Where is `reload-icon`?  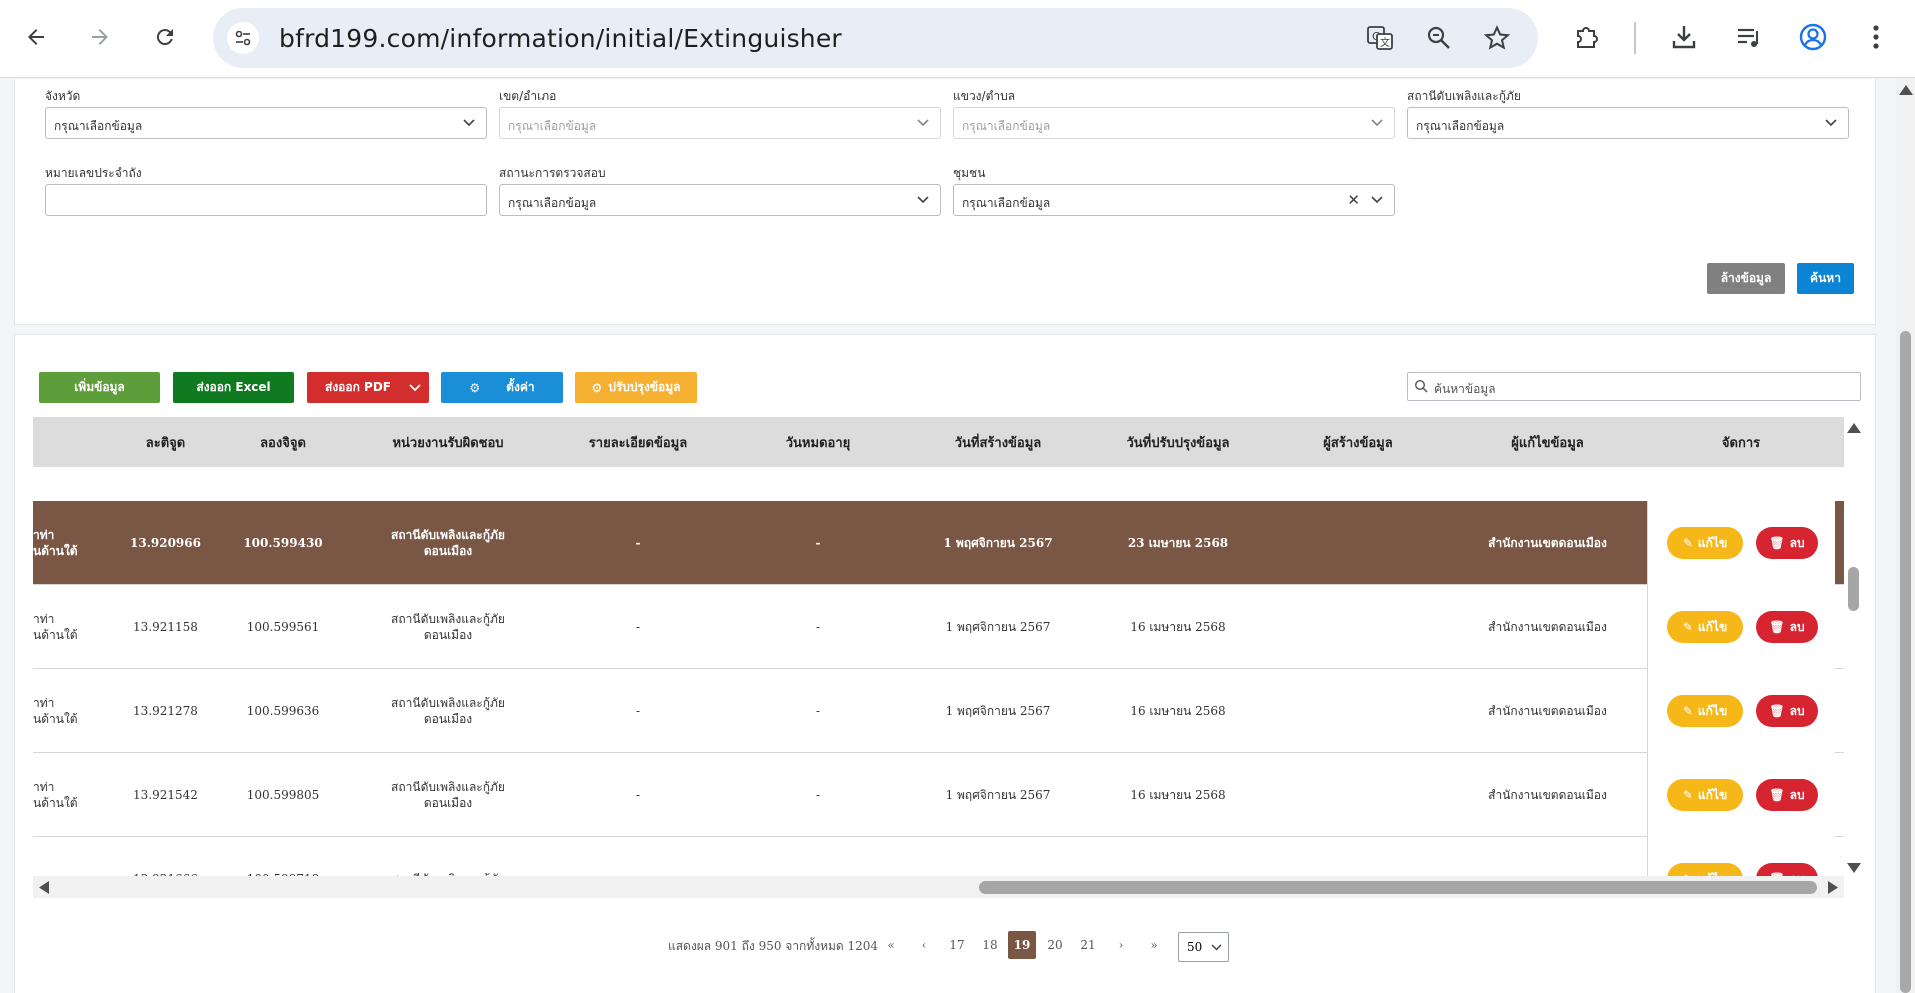
reload-icon is located at coordinates (165, 37).